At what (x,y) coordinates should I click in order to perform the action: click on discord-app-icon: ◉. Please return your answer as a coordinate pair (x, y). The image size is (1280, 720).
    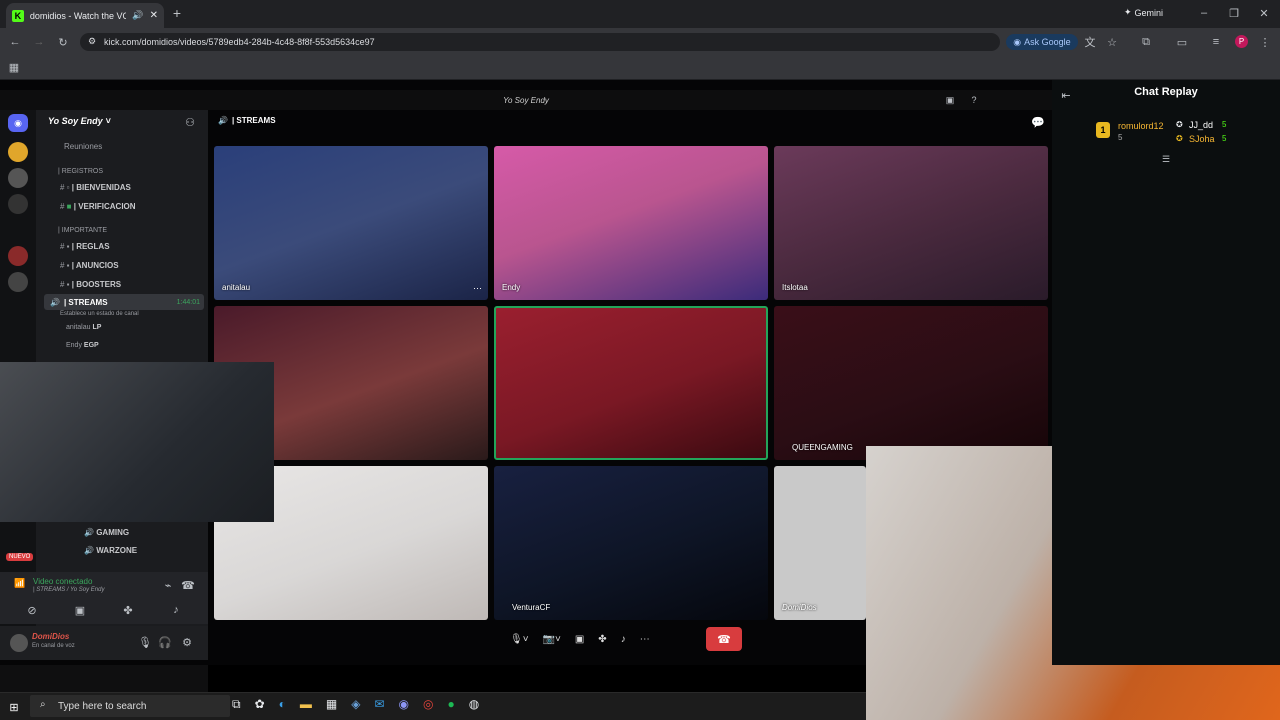
    Looking at the image, I should click on (404, 707).